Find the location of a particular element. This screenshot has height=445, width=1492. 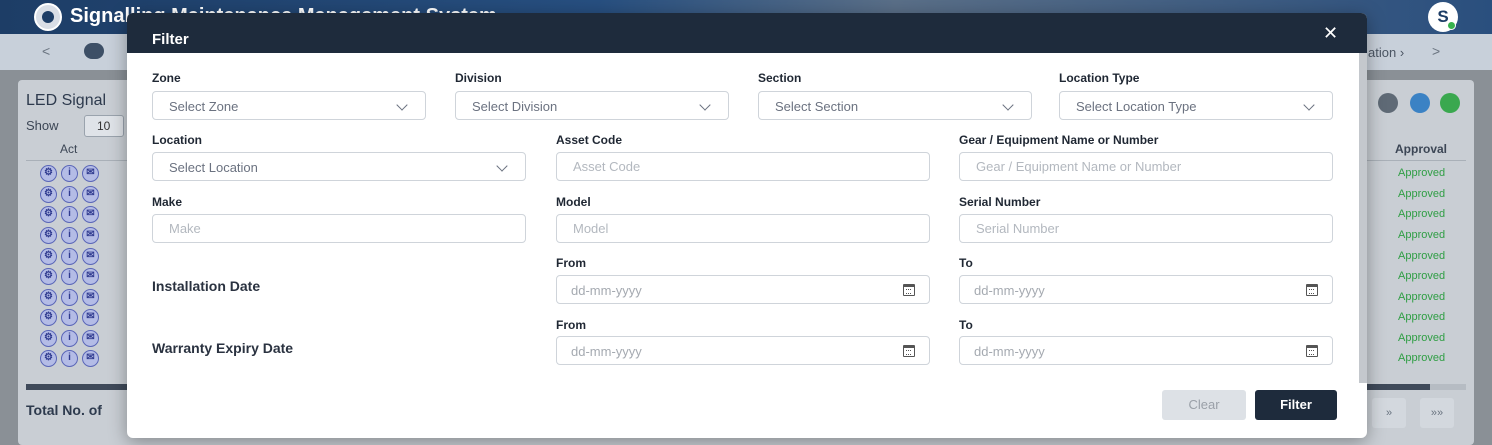

nav-next-button: > is located at coordinates (1436, 51).